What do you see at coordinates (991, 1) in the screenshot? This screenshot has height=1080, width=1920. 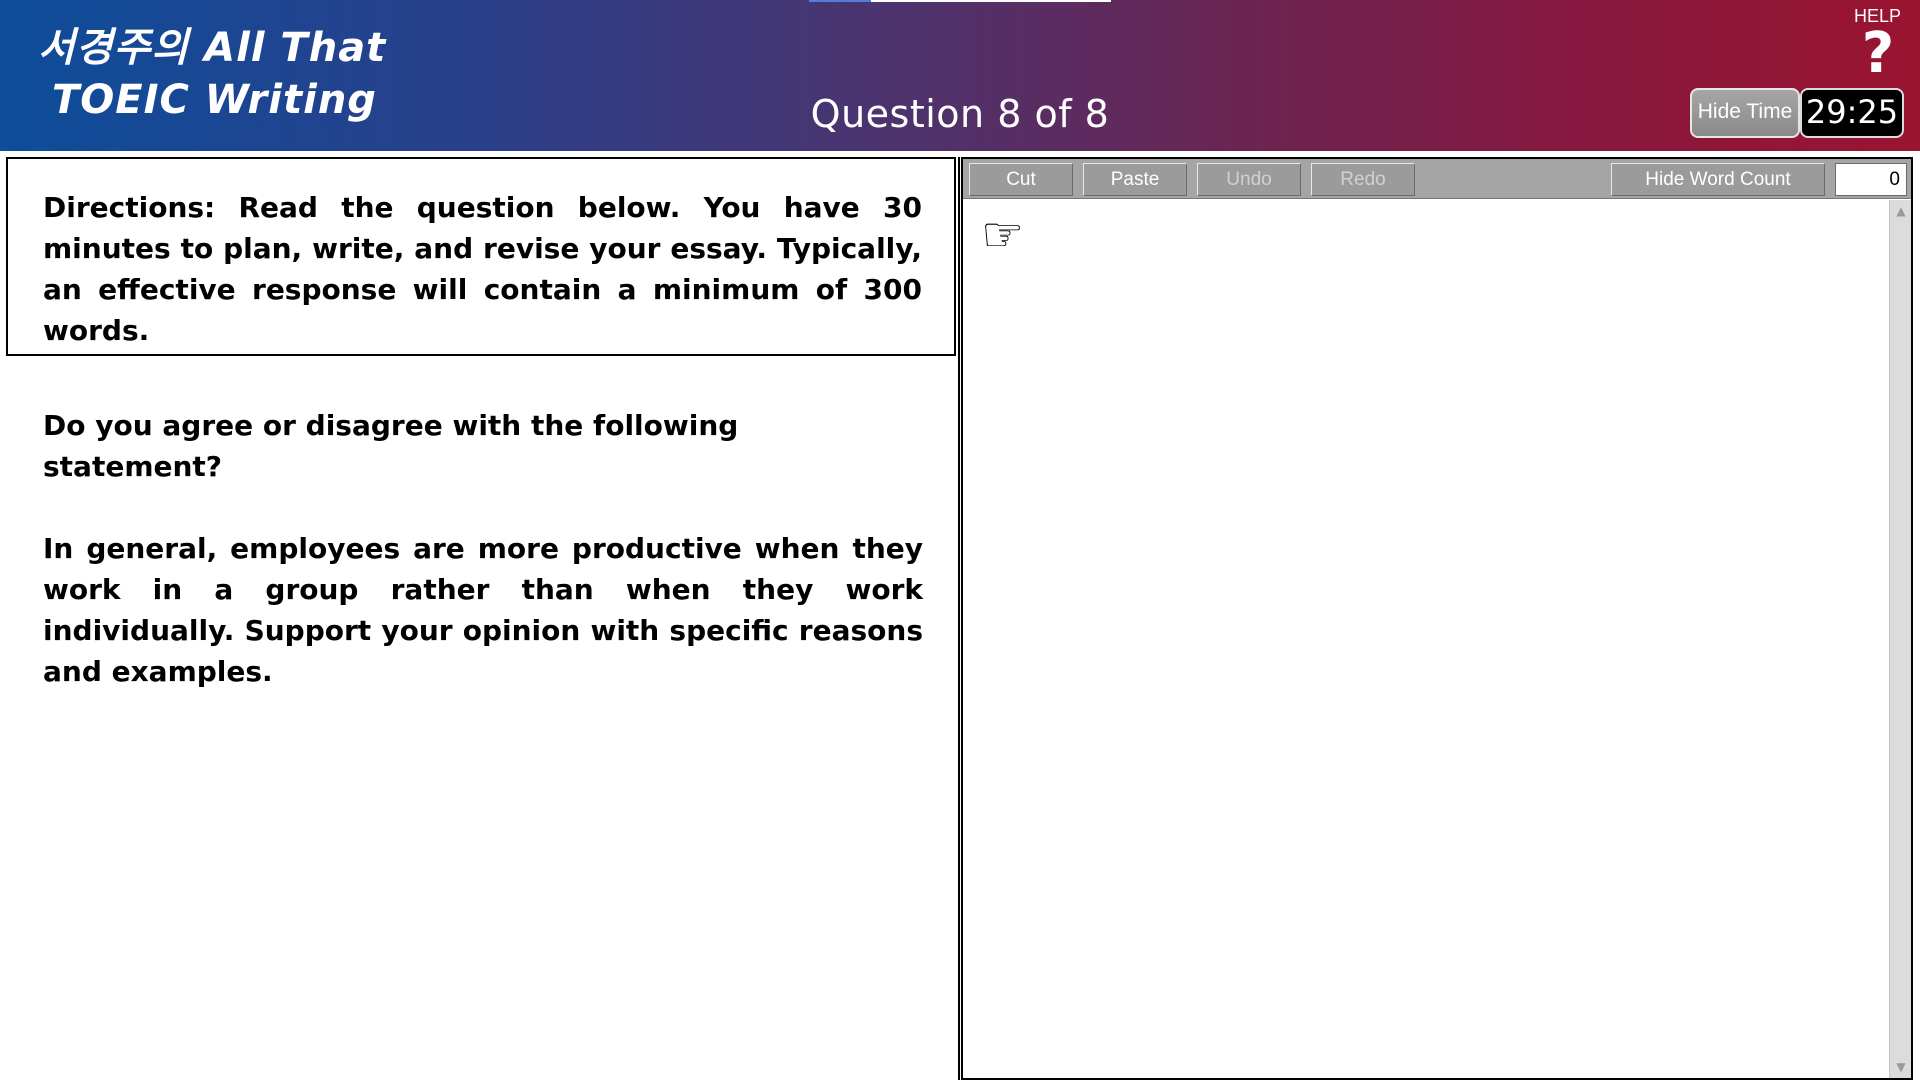 I see `header-accent-line-white` at bounding box center [991, 1].